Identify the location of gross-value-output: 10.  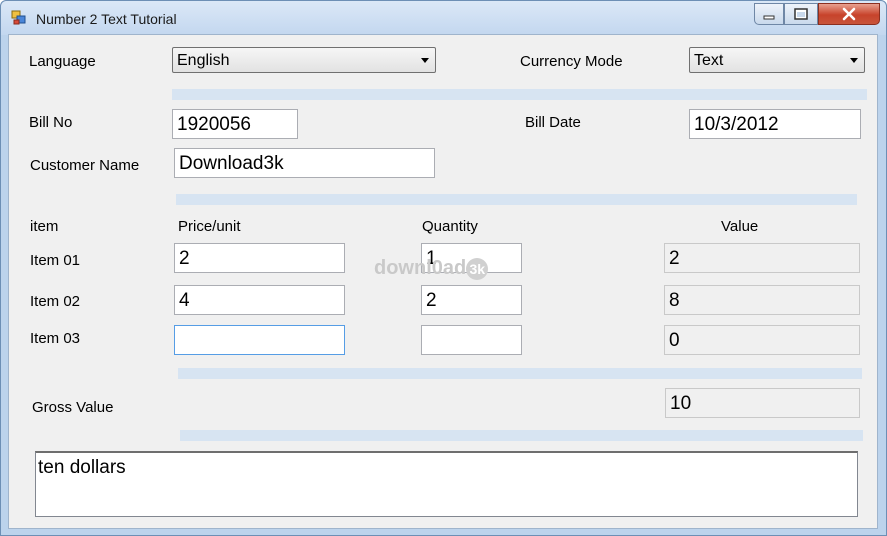
(762, 403).